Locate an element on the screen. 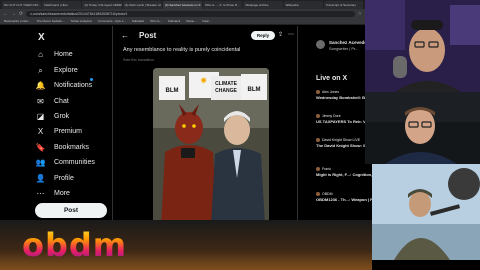 This screenshot has width=480, height=270. sidebar-item-home: ⌂ Home is located at coordinates (54, 54).